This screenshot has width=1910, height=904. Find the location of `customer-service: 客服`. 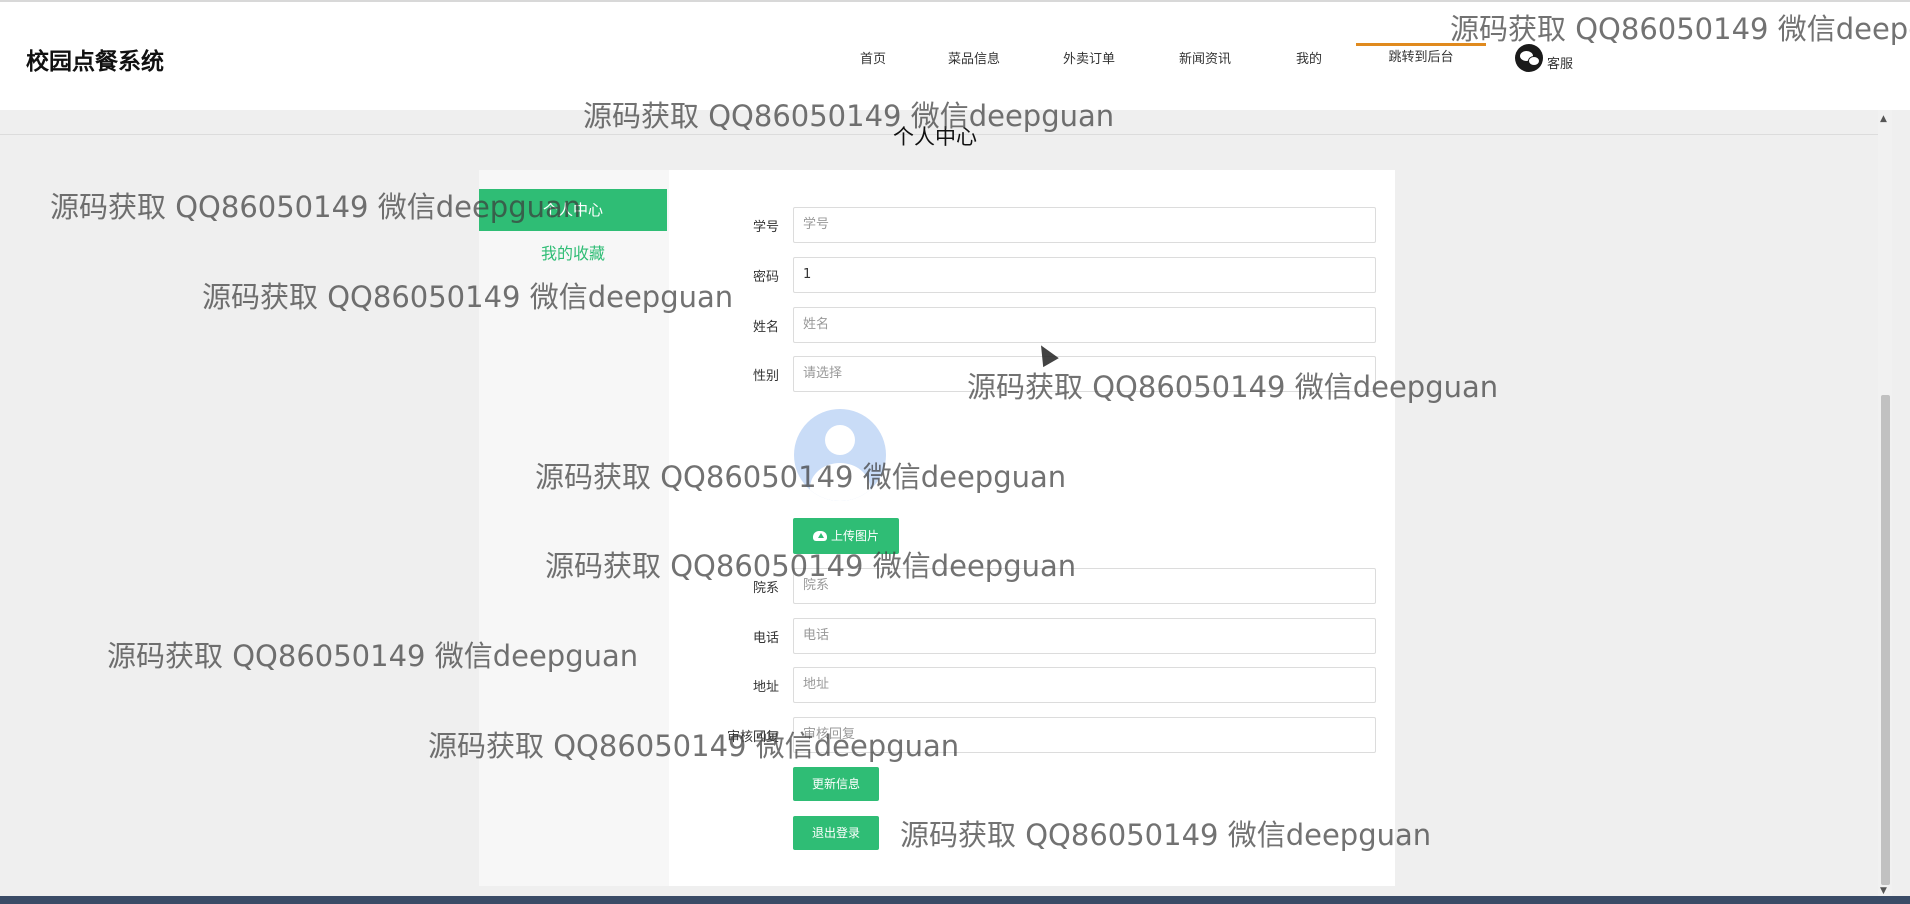

customer-service: 客服 is located at coordinates (1544, 58).